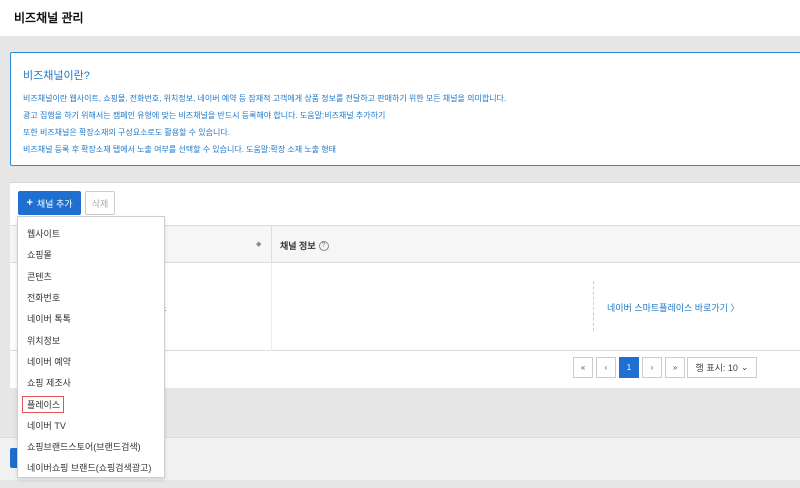 This screenshot has width=800, height=488. I want to click on prev-page-button: ‹, so click(606, 367).